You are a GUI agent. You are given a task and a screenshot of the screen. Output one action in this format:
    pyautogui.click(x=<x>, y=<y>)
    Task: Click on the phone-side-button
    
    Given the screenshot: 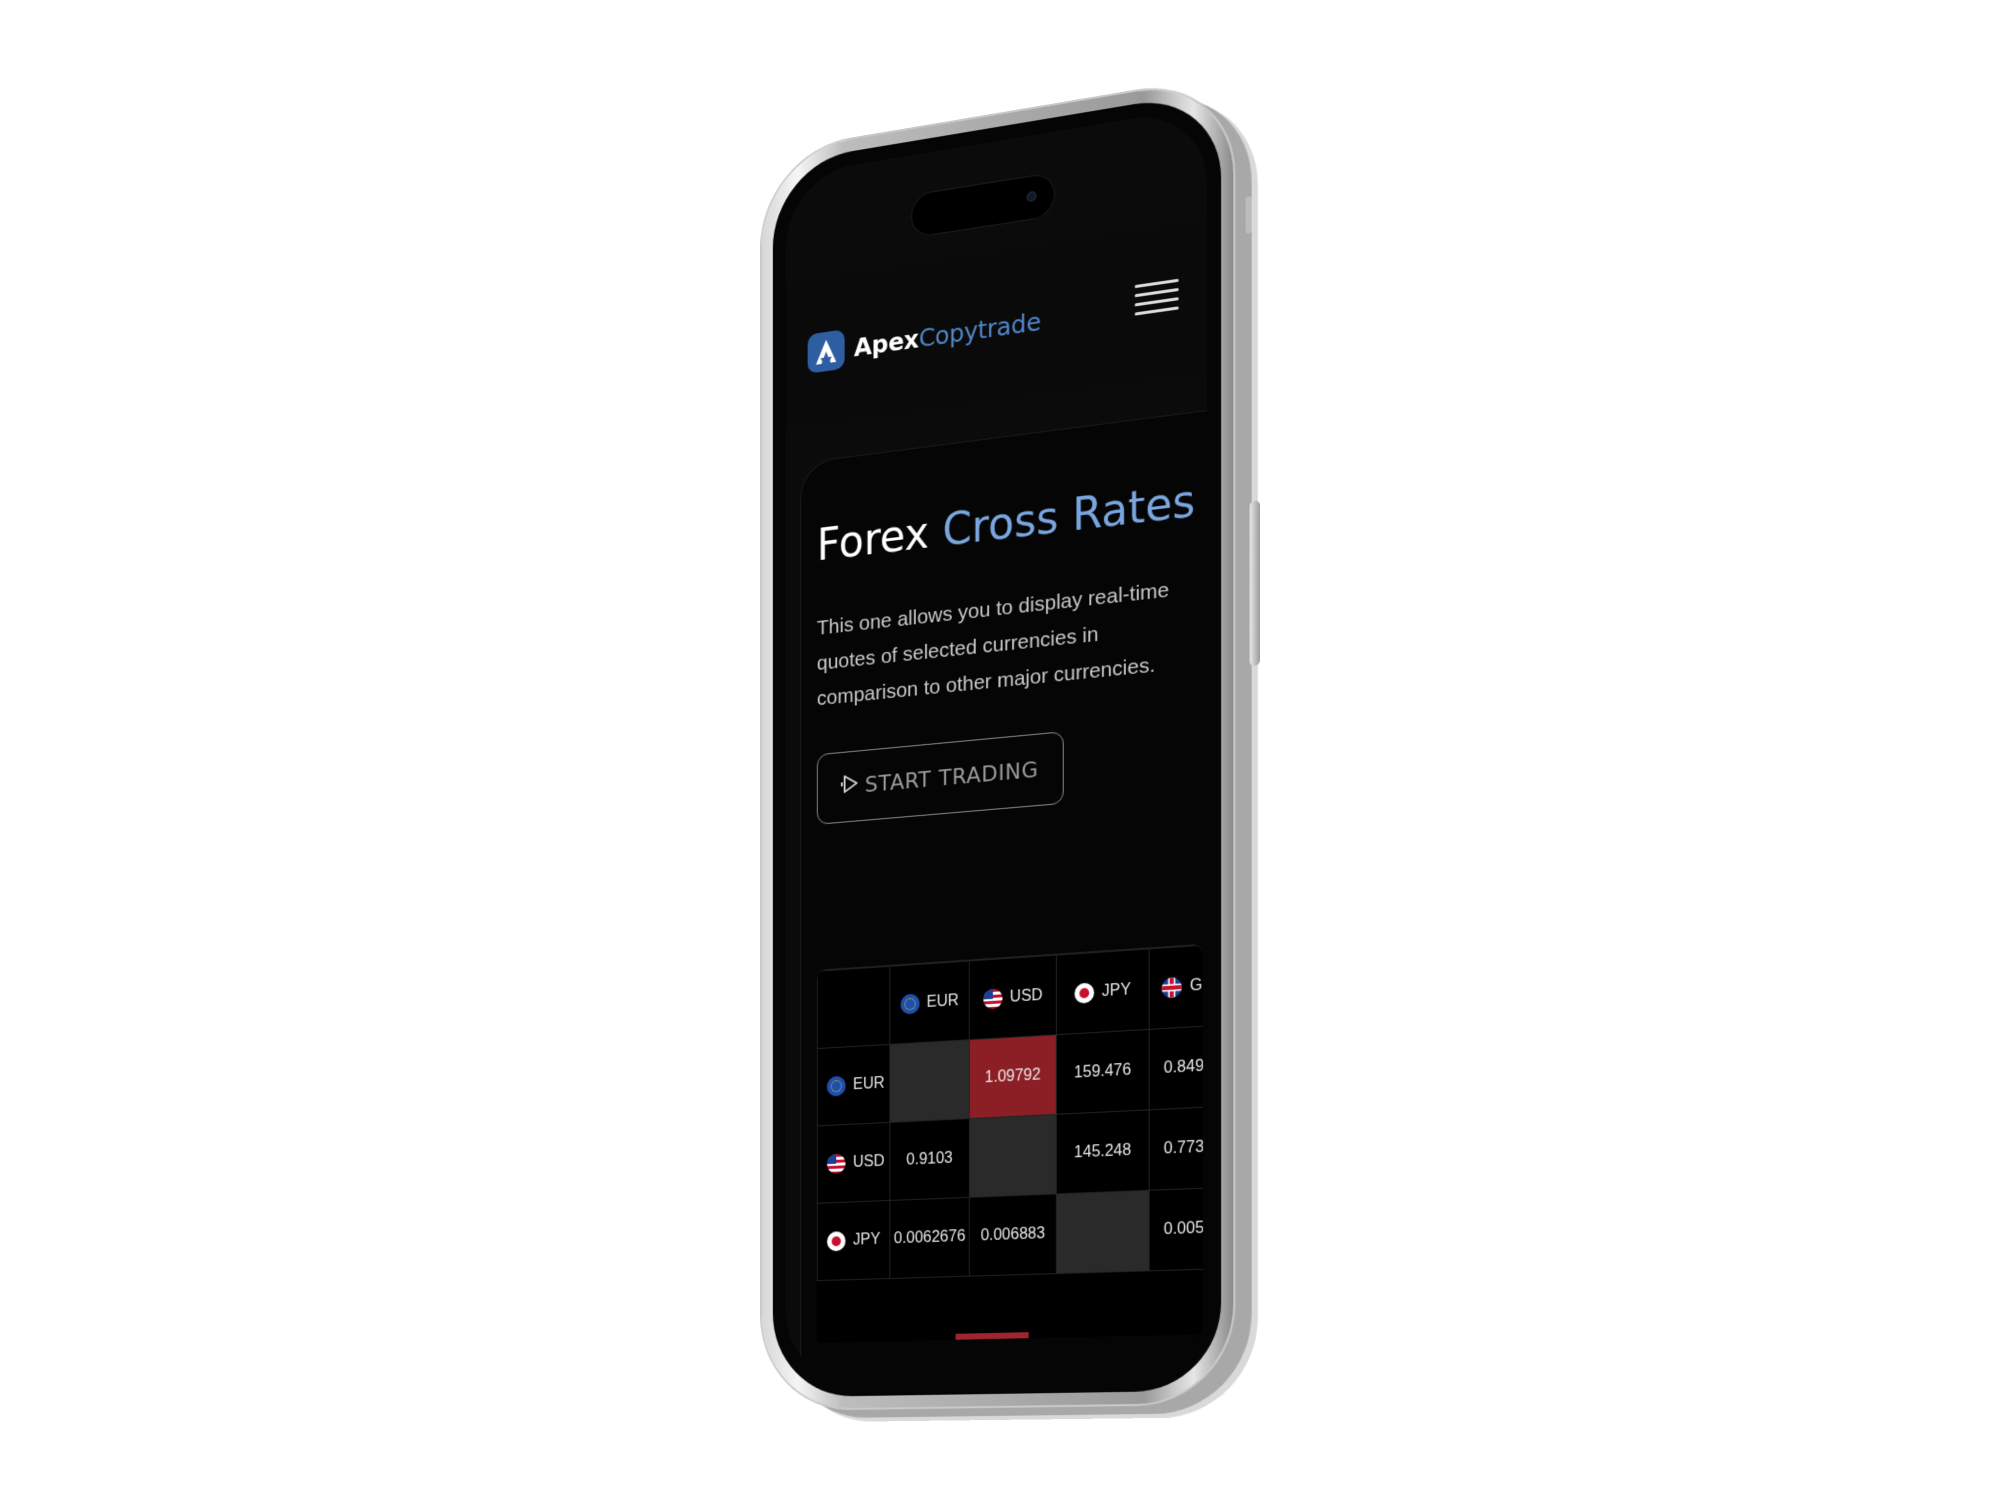 What is the action you would take?
    pyautogui.click(x=1254, y=583)
    